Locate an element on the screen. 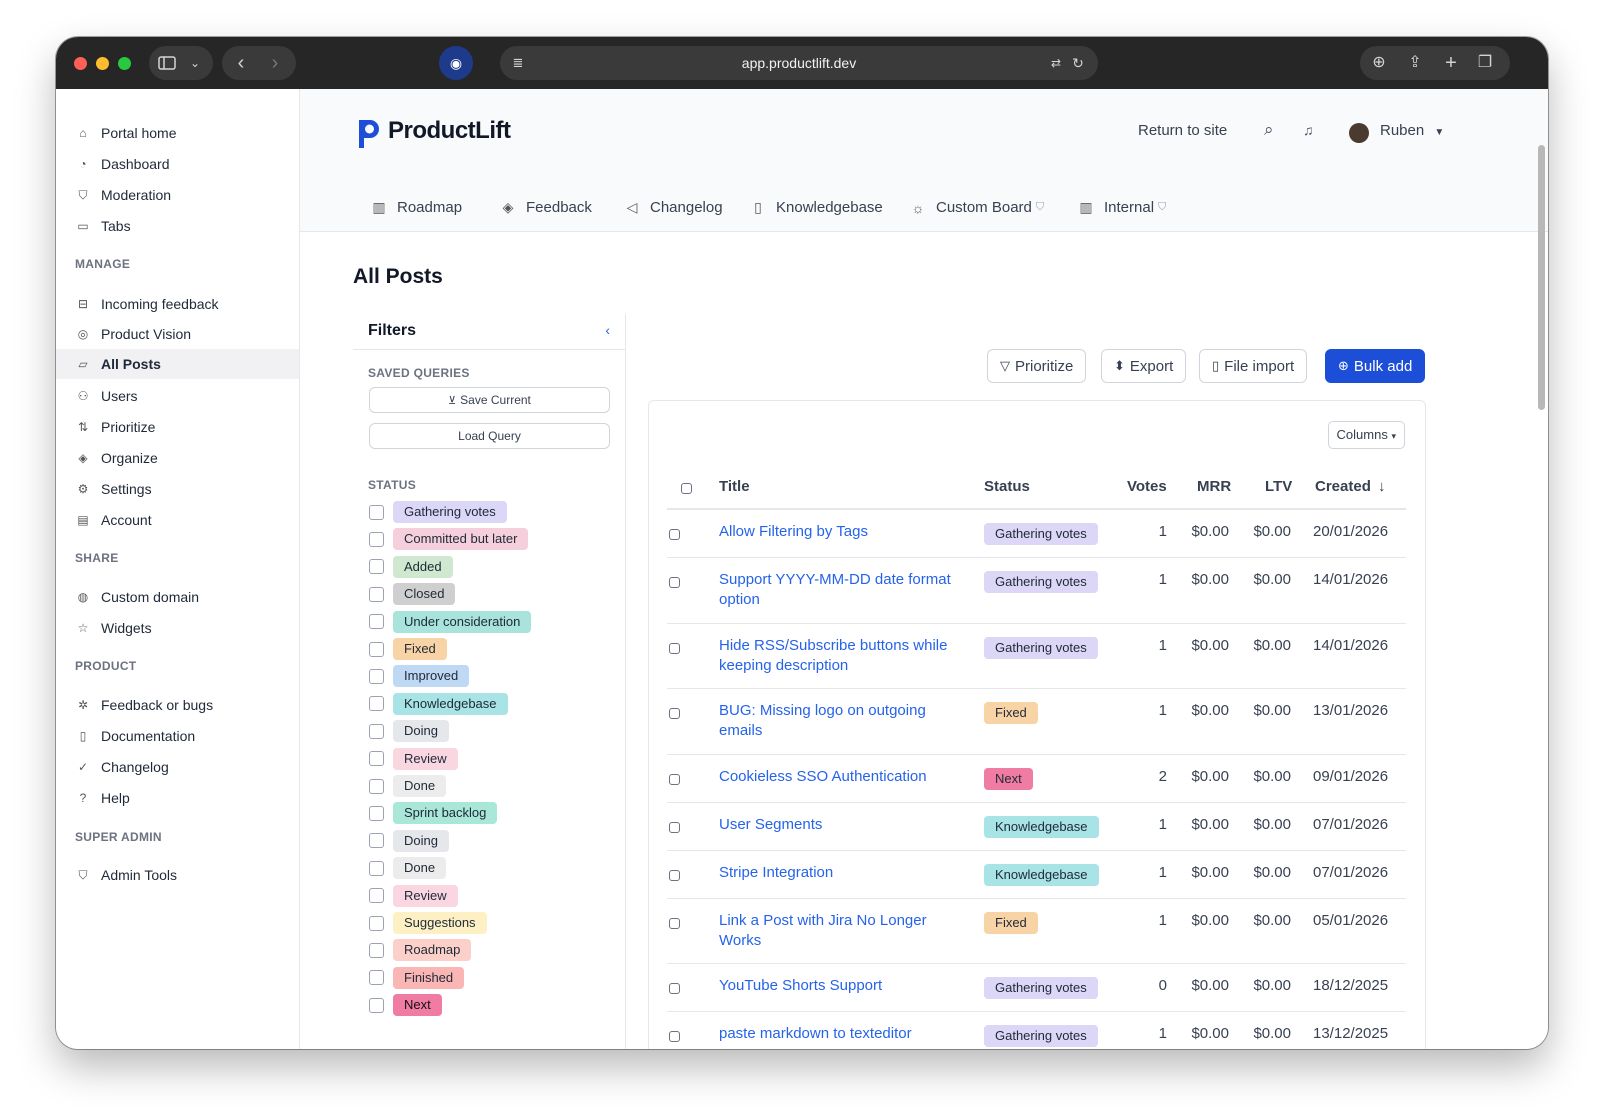 Image resolution: width=1602 pixels, height=1119 pixels. tab-feedback: ◈ Feedback is located at coordinates (545, 207).